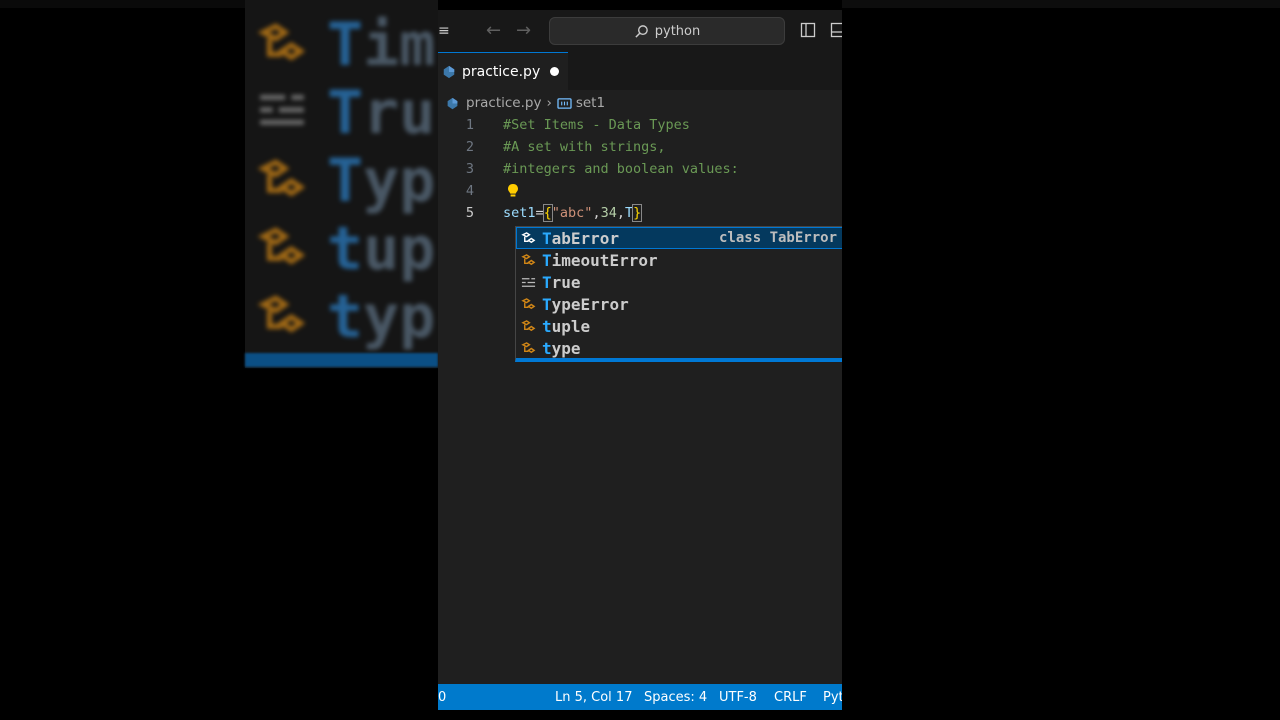 This screenshot has height=720, width=1280. I want to click on status-cursor-position: Ln 5, Col 17, so click(593, 697).